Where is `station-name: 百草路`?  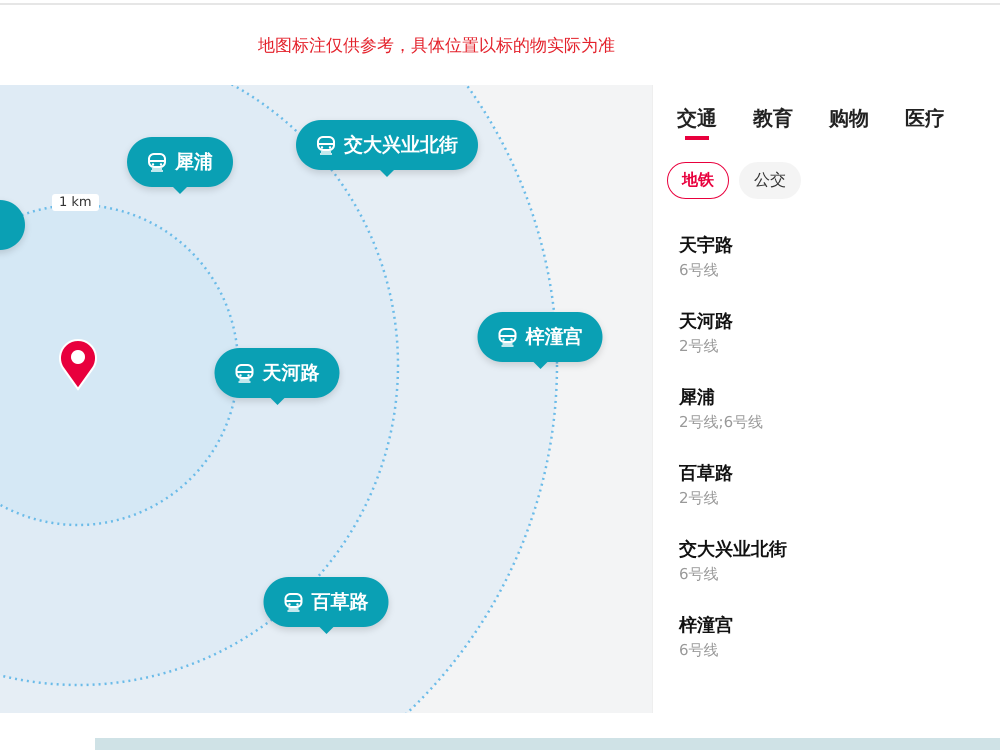 station-name: 百草路 is located at coordinates (706, 473).